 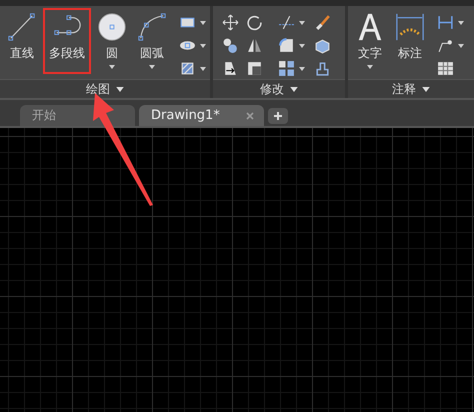 I want to click on plus-icon, so click(x=278, y=116).